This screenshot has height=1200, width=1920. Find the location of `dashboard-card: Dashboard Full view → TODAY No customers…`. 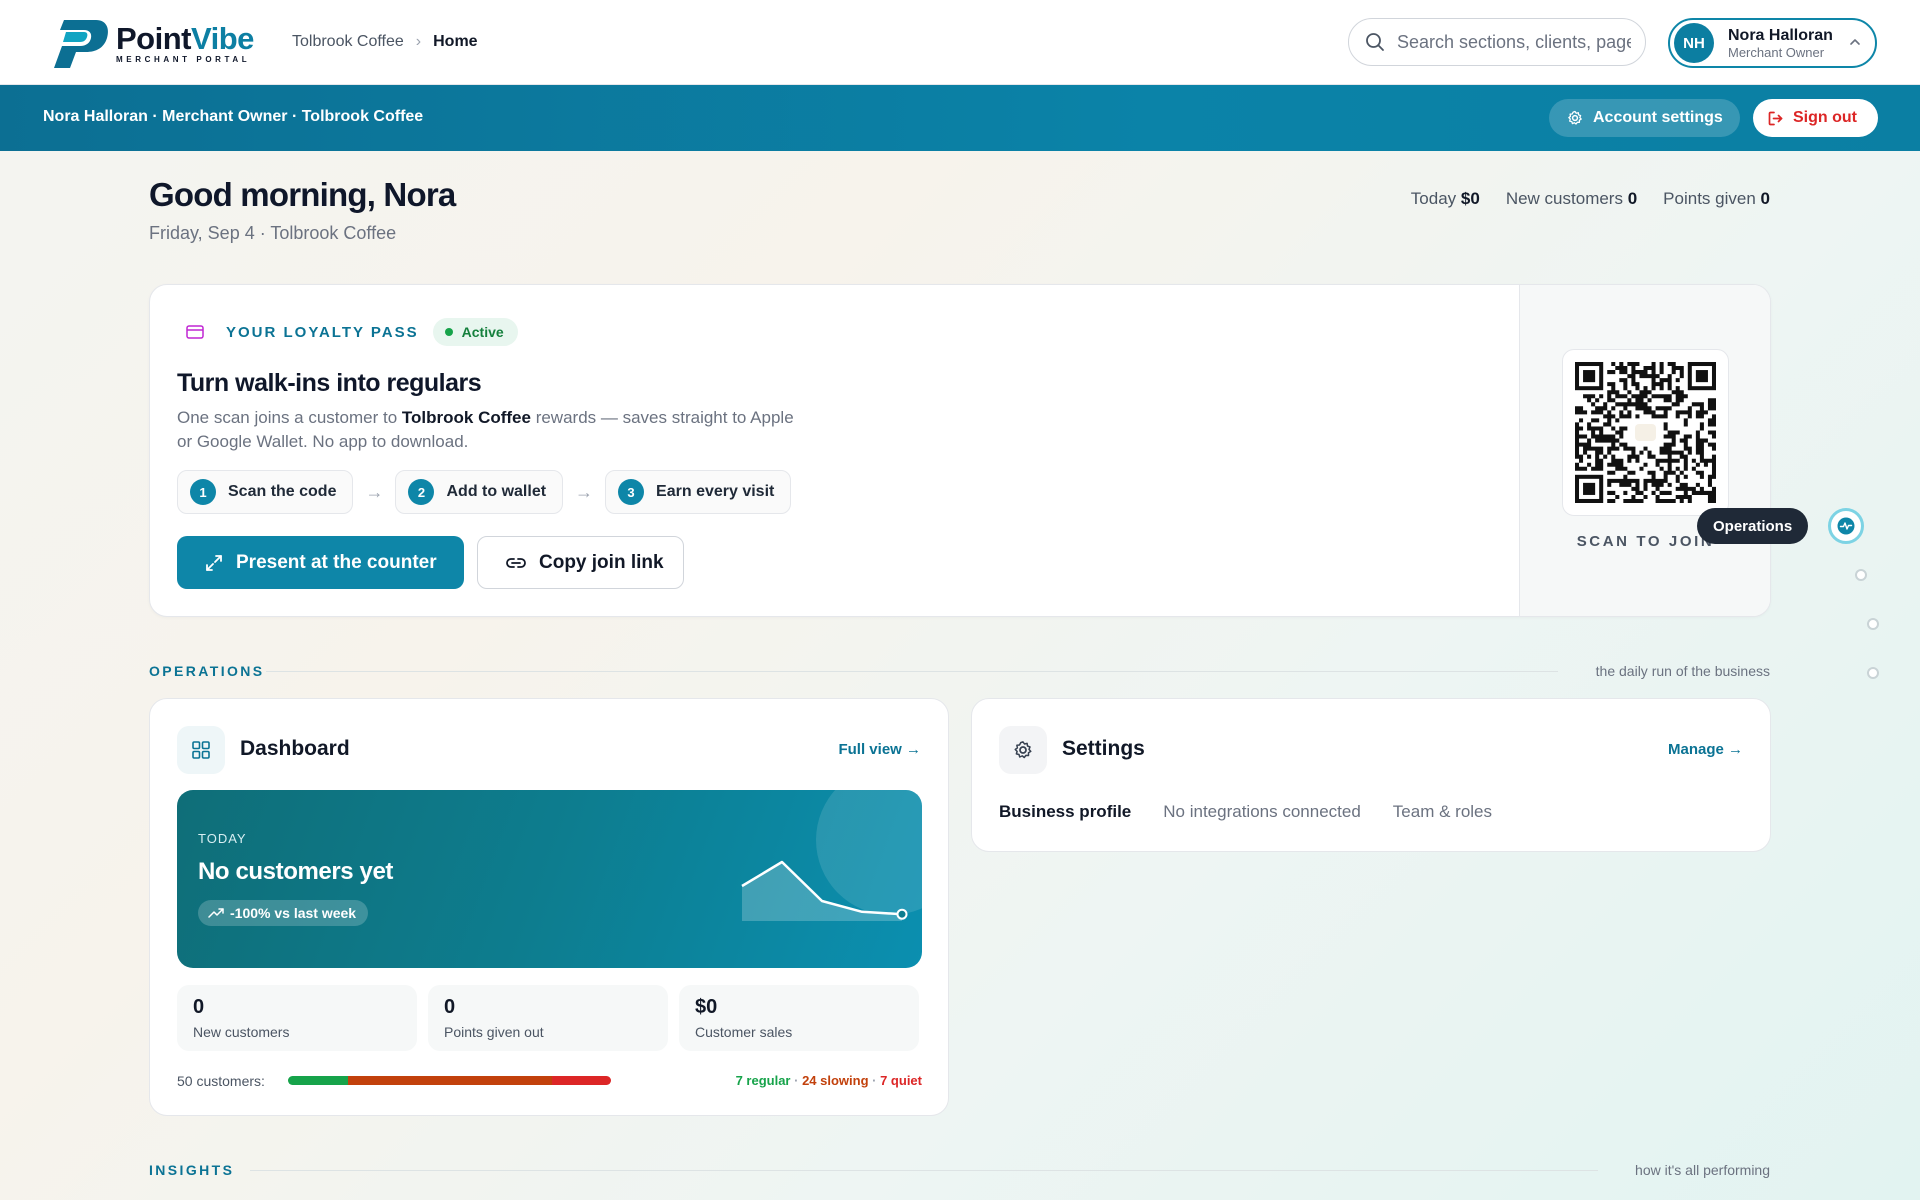

dashboard-card: Dashboard Full view → TODAY No customers… is located at coordinates (549, 907).